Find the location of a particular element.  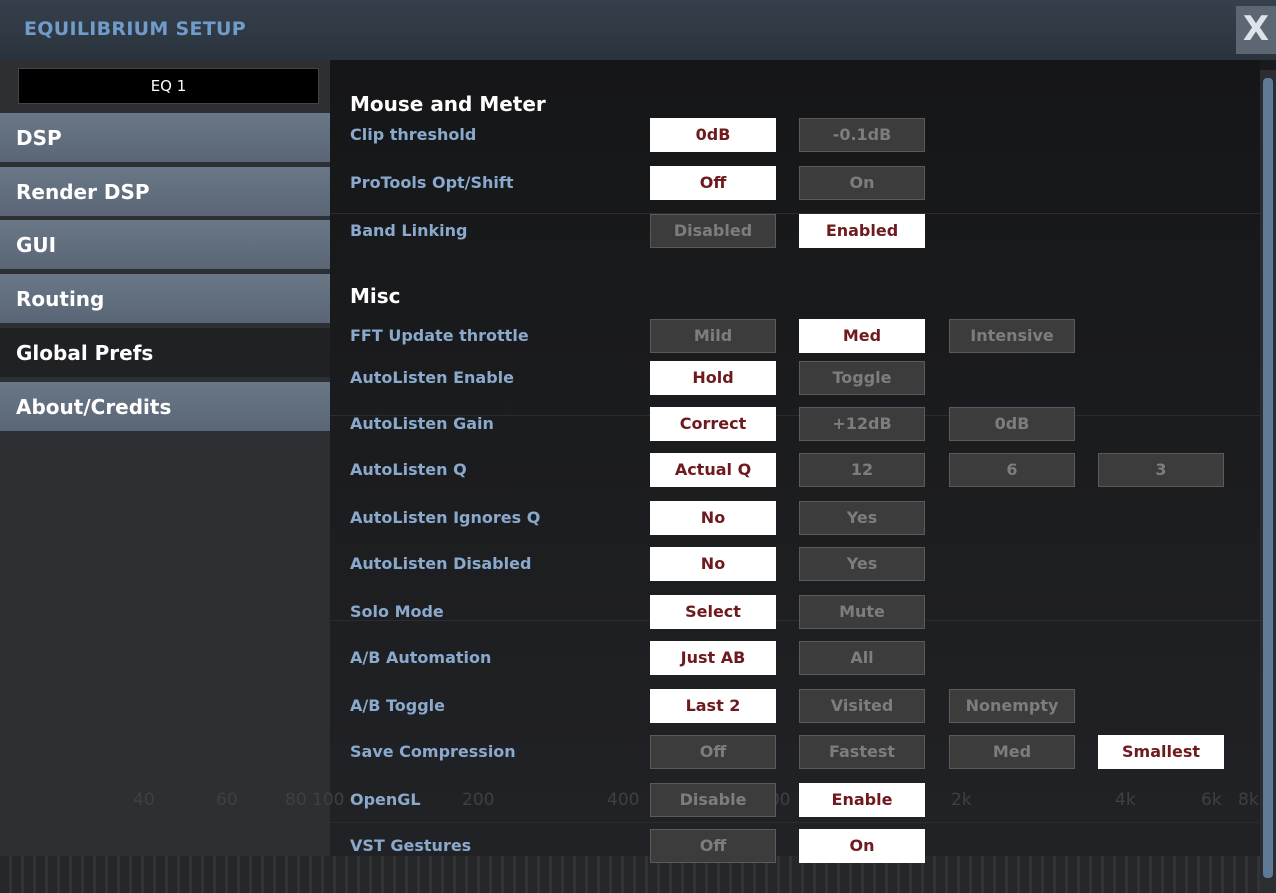

autolisten-enable-option-button: Hold is located at coordinates (713, 378).